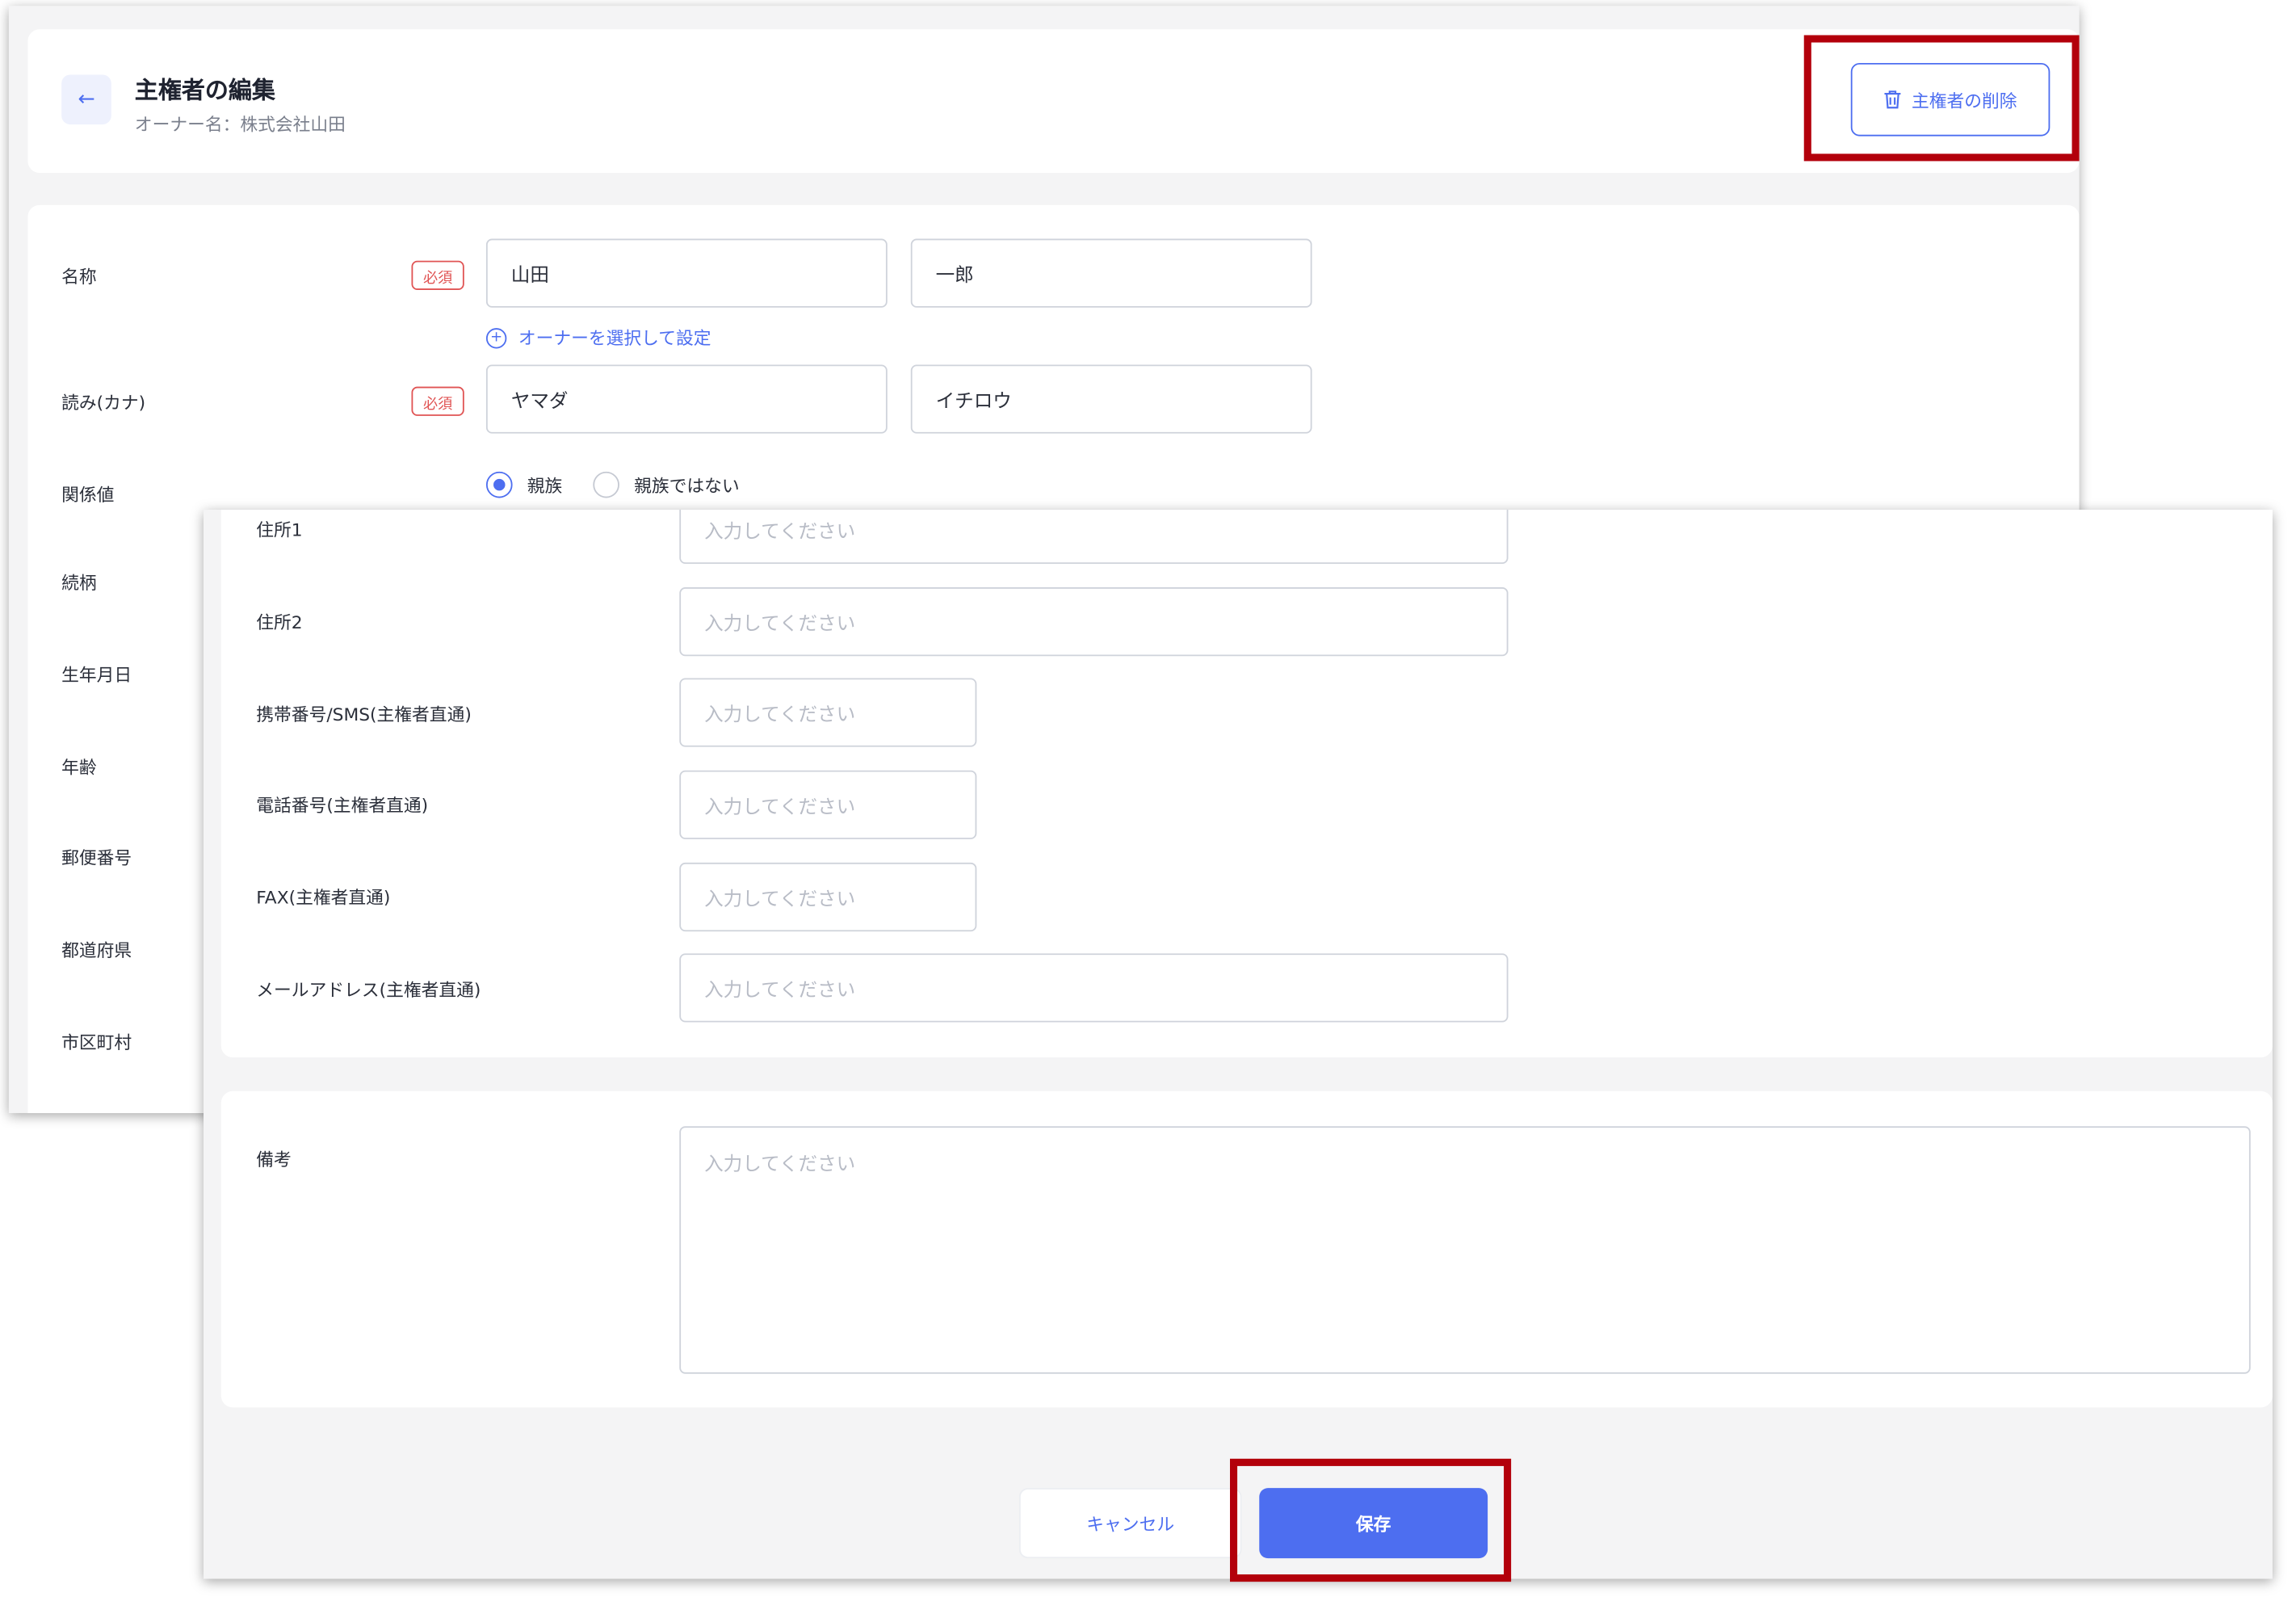 Image resolution: width=2296 pixels, height=1601 pixels. I want to click on first-name-input: 一郎, so click(1111, 273).